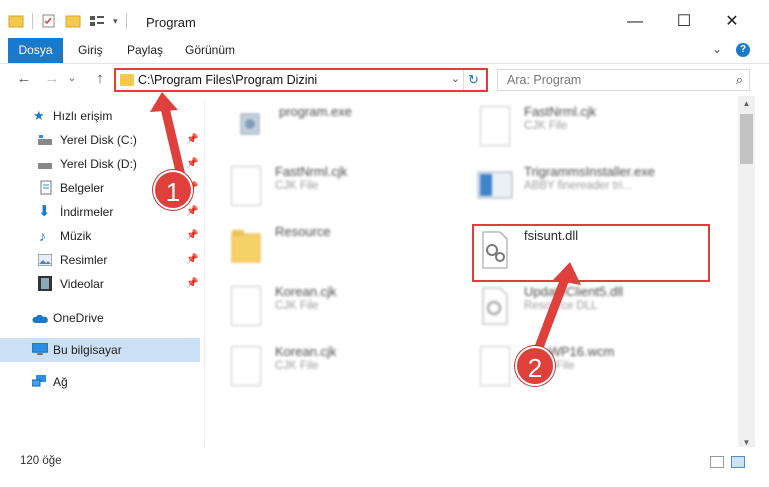 This screenshot has width=769, height=487. Describe the element at coordinates (173, 190) in the screenshot. I see `step-badge-1: 1` at that location.